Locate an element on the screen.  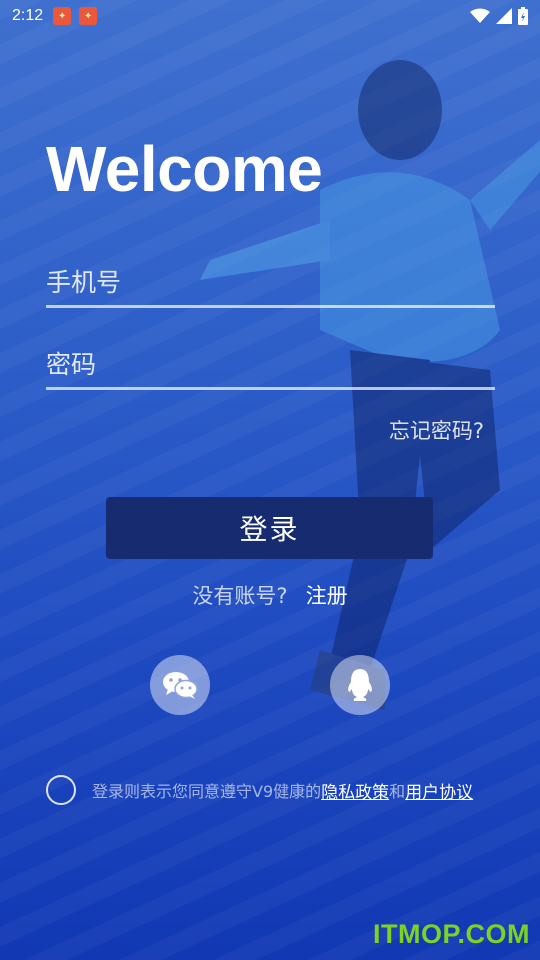
wechat-icon is located at coordinates (180, 685).